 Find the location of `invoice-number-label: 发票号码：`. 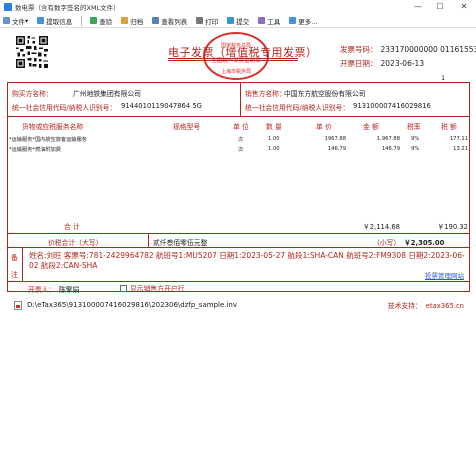

invoice-number-label: 发票号码： is located at coordinates (359, 49).